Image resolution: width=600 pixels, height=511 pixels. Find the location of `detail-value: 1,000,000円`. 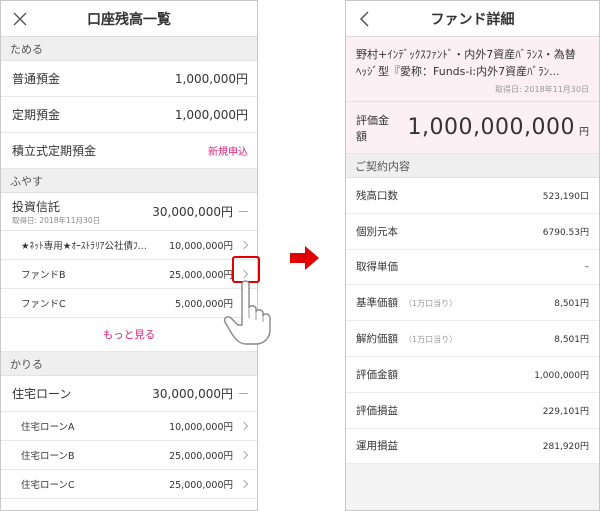

detail-value: 1,000,000円 is located at coordinates (561, 375).